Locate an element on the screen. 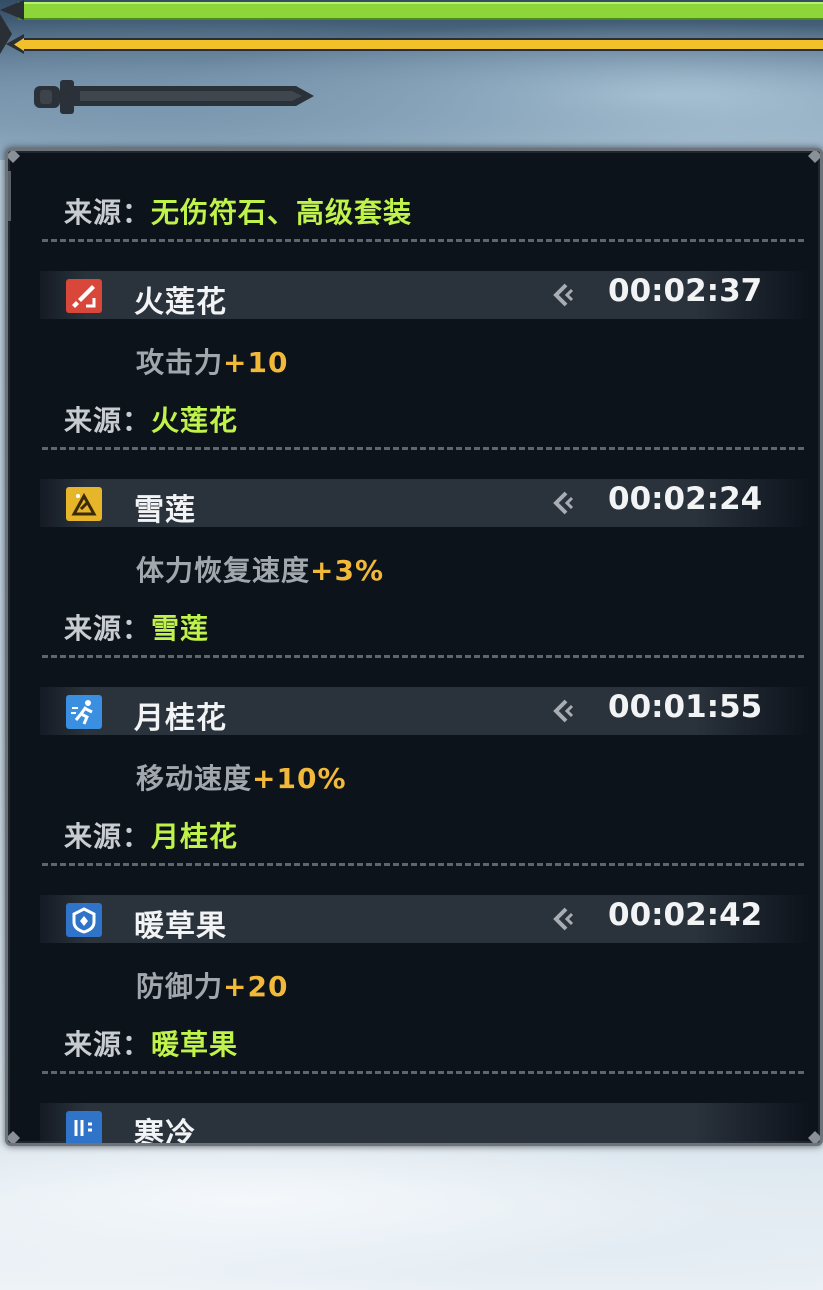  health-bar-fill is located at coordinates (420, 11).